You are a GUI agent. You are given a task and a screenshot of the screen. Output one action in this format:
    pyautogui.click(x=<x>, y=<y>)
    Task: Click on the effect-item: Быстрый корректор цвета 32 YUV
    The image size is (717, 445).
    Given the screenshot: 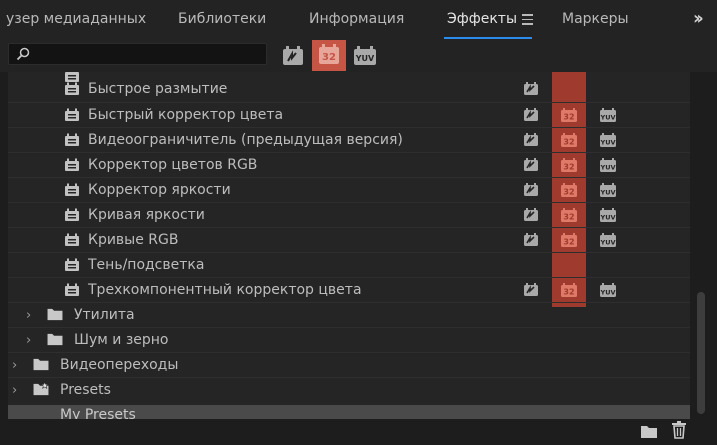 What is the action you would take?
    pyautogui.click(x=349, y=115)
    